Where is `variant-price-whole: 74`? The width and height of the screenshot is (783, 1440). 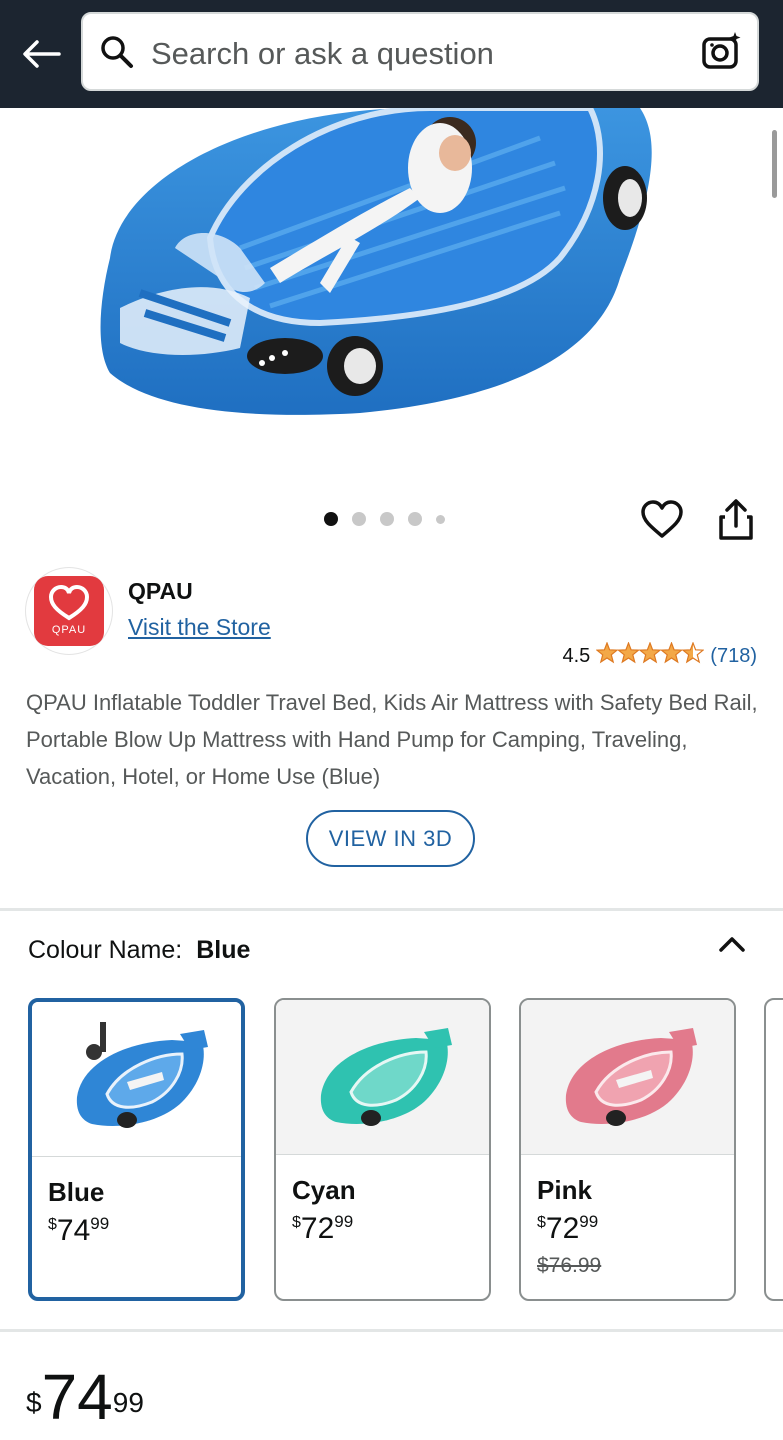 variant-price-whole: 74 is located at coordinates (73, 1230).